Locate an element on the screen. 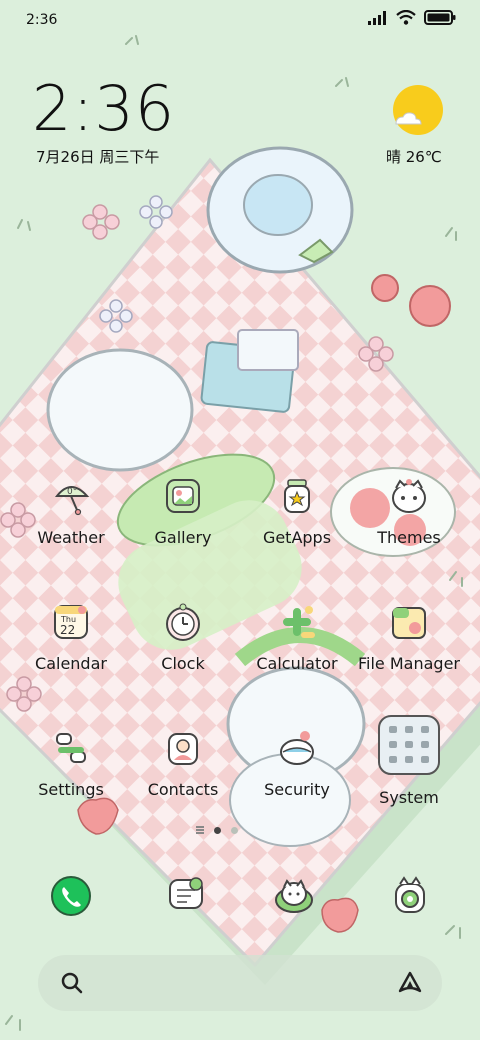 The image size is (480, 1040). wifi-icon is located at coordinates (406, 17).